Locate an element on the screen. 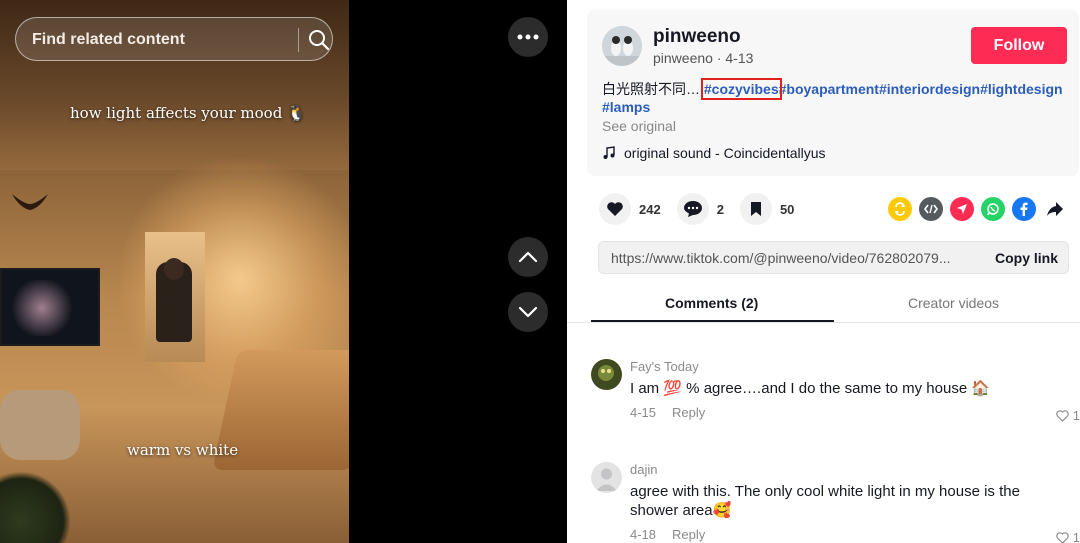  author-avatar is located at coordinates (622, 46).